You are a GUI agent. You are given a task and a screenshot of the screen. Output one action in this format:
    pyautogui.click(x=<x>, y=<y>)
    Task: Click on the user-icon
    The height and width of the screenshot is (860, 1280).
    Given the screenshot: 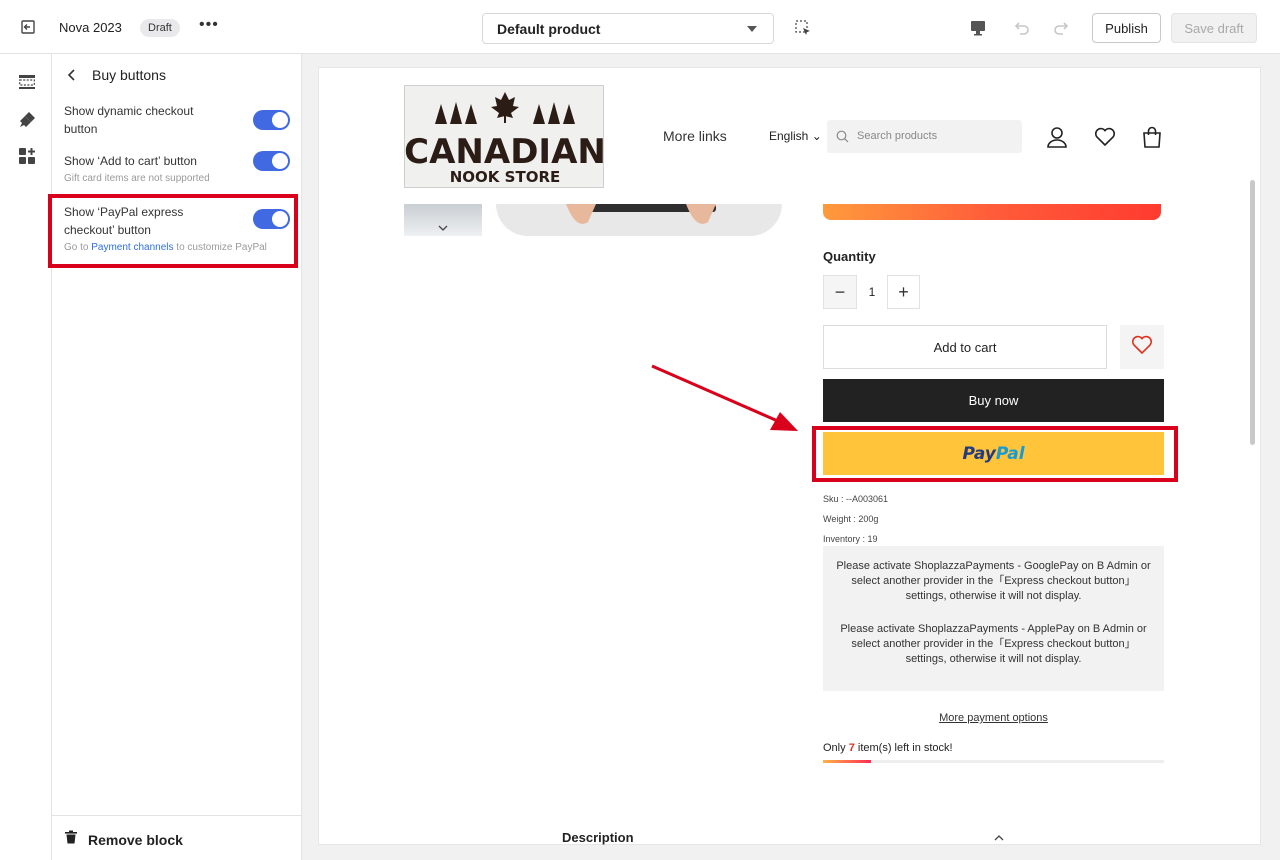 What is the action you would take?
    pyautogui.click(x=1057, y=137)
    